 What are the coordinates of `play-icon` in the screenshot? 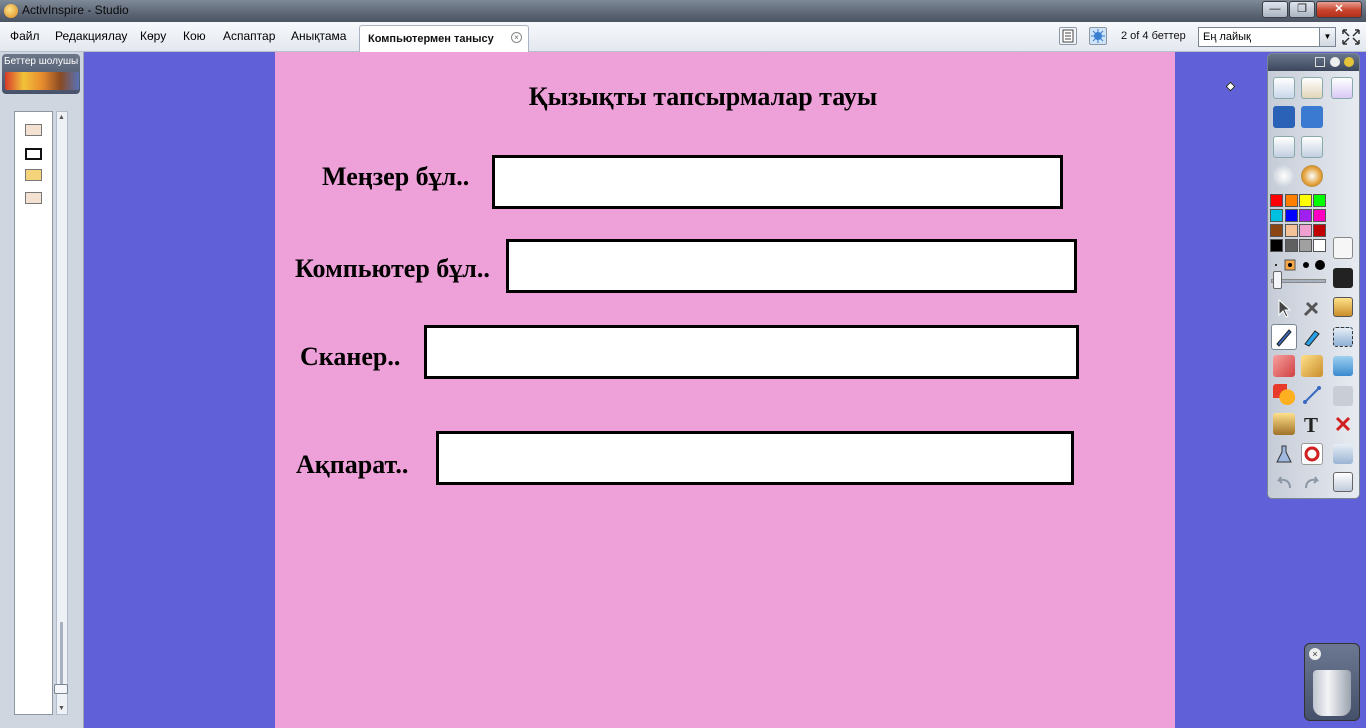 It's located at (1284, 176).